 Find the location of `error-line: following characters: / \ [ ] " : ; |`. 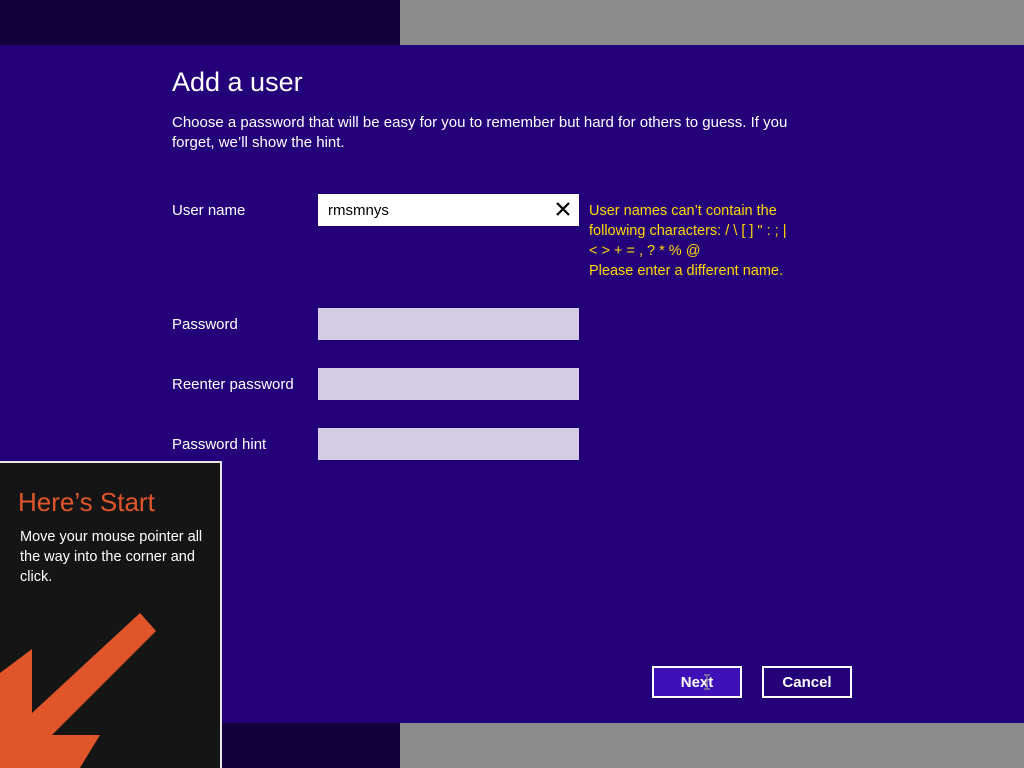

error-line: following characters: / \ [ ] " : ; | is located at coordinates (688, 231).